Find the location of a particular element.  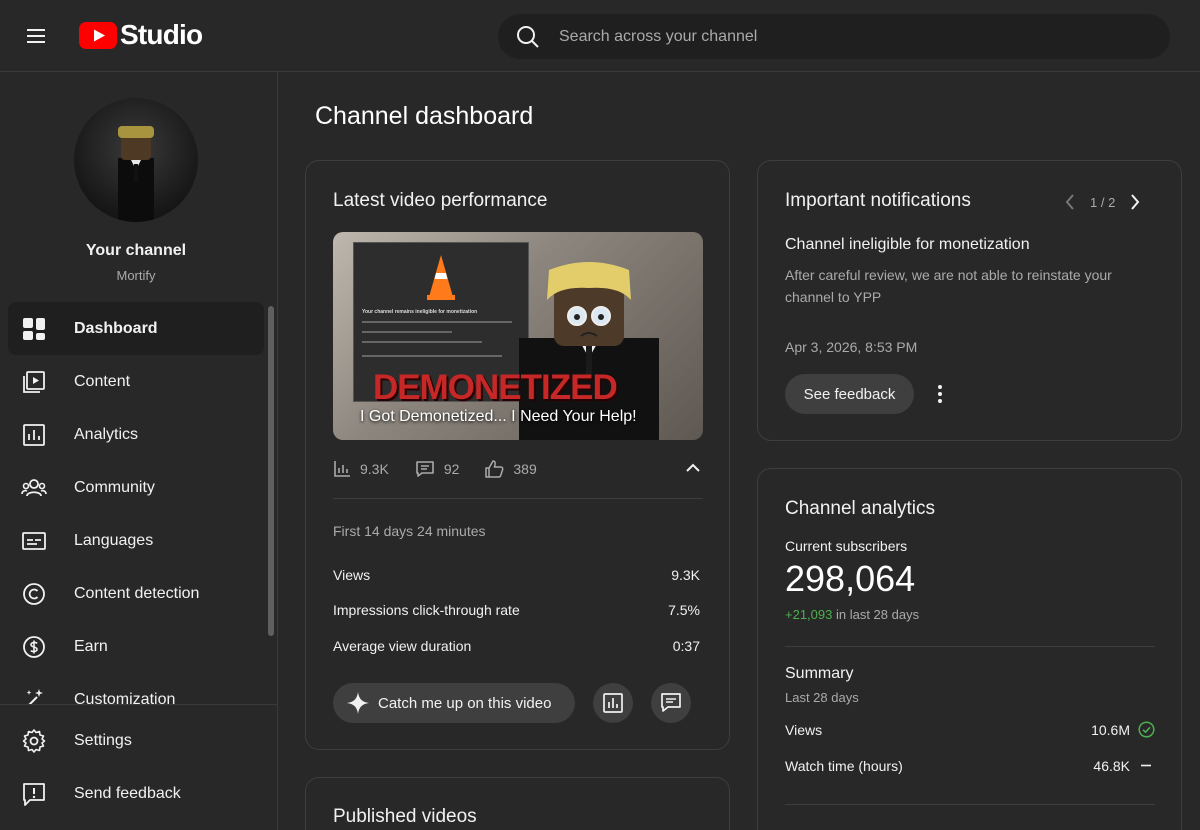

page-title: Channel dashboard is located at coordinates (424, 116).